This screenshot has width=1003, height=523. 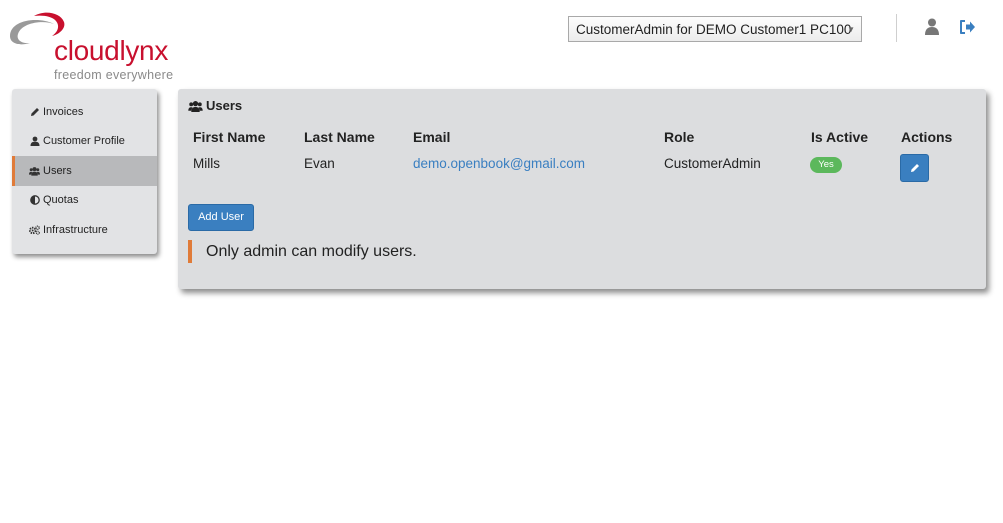 What do you see at coordinates (679, 137) in the screenshot?
I see `column-header-role: Role` at bounding box center [679, 137].